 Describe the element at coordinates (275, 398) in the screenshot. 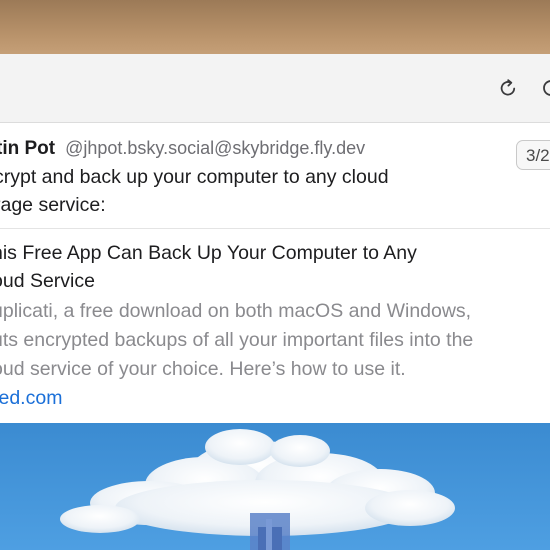

I see `card-domain-link: red.com` at that location.